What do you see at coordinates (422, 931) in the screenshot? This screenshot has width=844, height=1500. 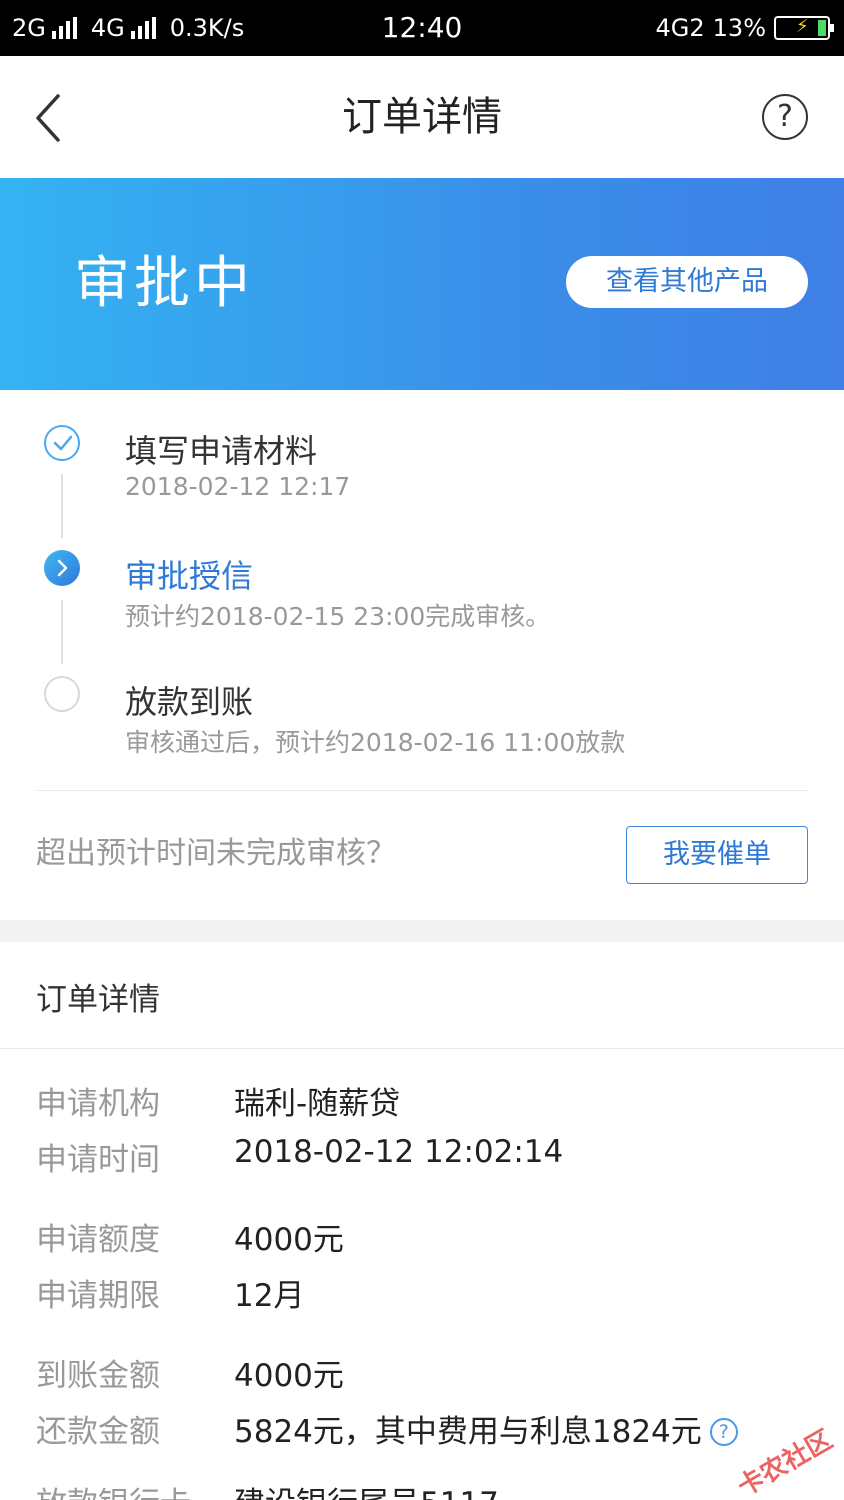 I see `section-gap` at bounding box center [422, 931].